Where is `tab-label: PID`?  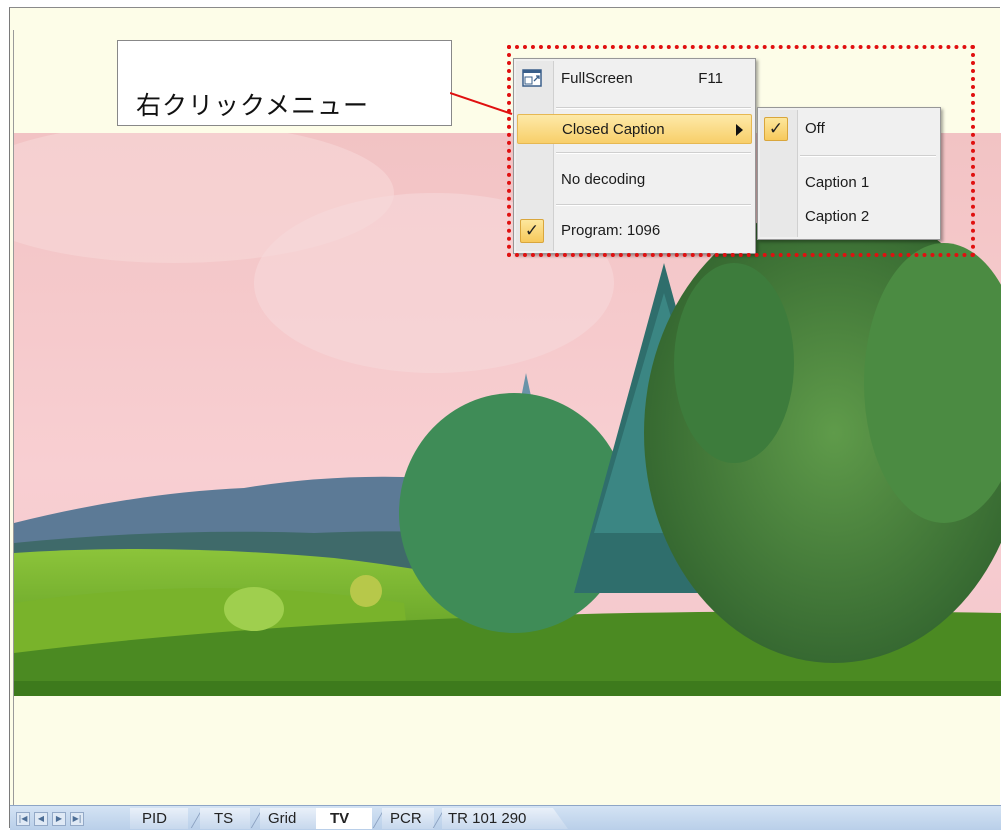
tab-label: PID is located at coordinates (155, 818).